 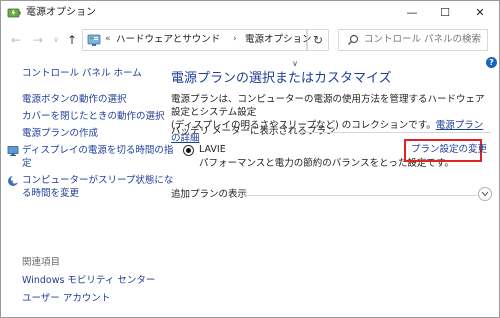 I want to click on sleep-moon-icon, so click(x=13, y=180).